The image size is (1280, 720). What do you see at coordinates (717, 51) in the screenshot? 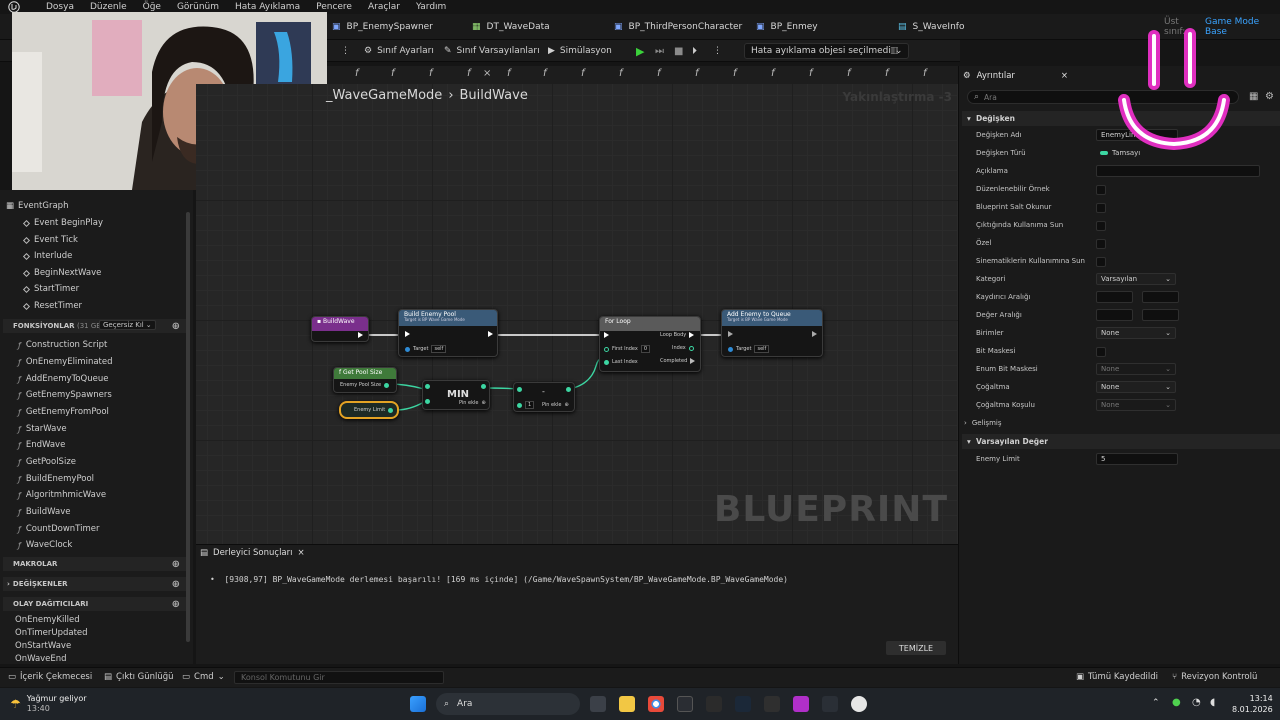
I see `play-options-icon: ⋮` at bounding box center [717, 51].